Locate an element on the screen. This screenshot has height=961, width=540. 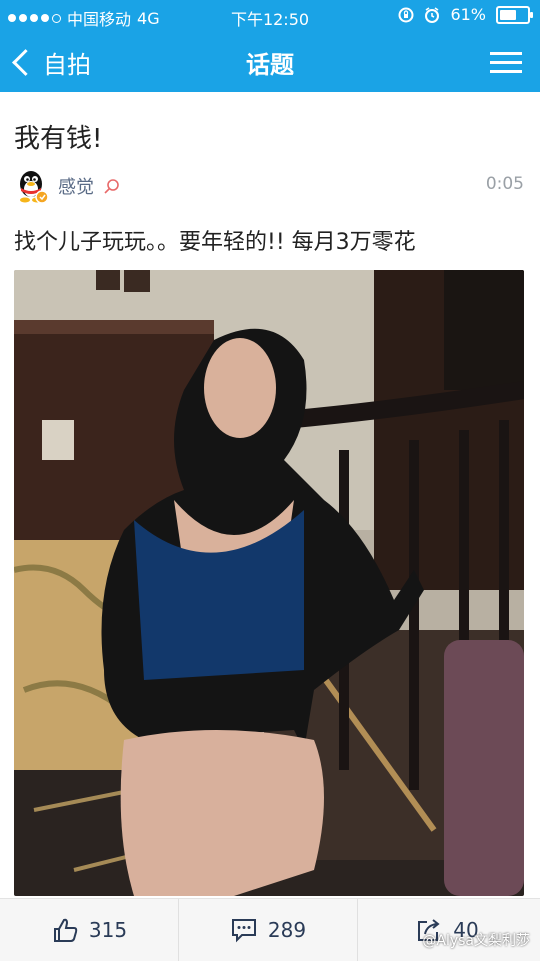
post-time: 0:05 is located at coordinates (504, 184).